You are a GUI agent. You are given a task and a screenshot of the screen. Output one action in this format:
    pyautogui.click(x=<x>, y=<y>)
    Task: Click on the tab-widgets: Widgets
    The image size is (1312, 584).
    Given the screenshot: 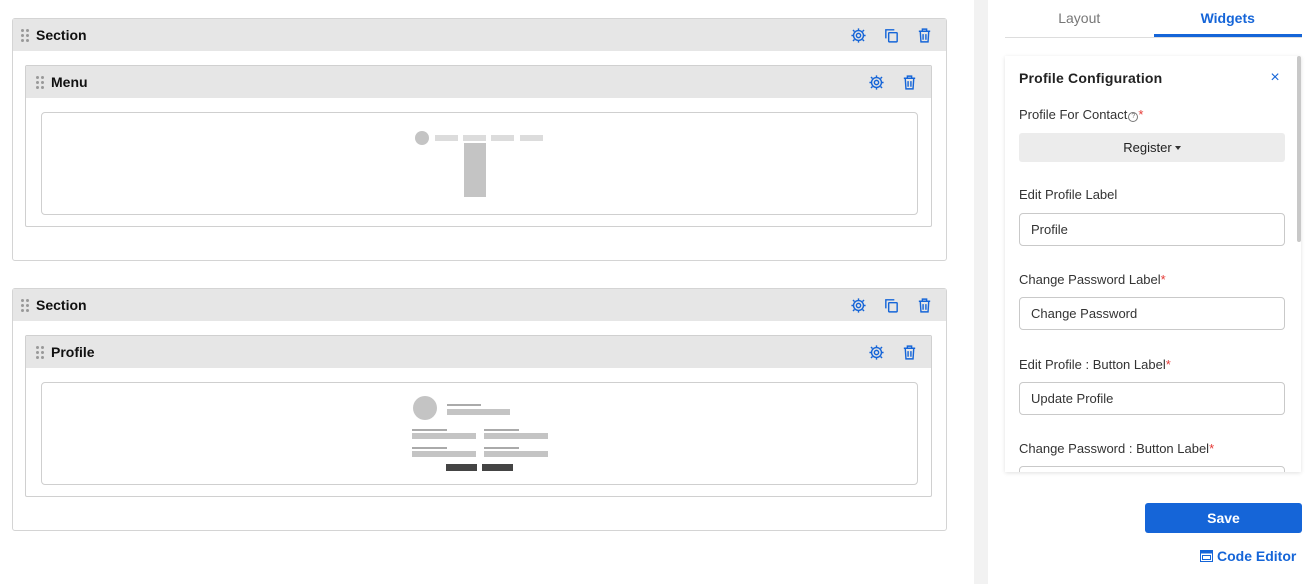 What is the action you would take?
    pyautogui.click(x=1227, y=18)
    